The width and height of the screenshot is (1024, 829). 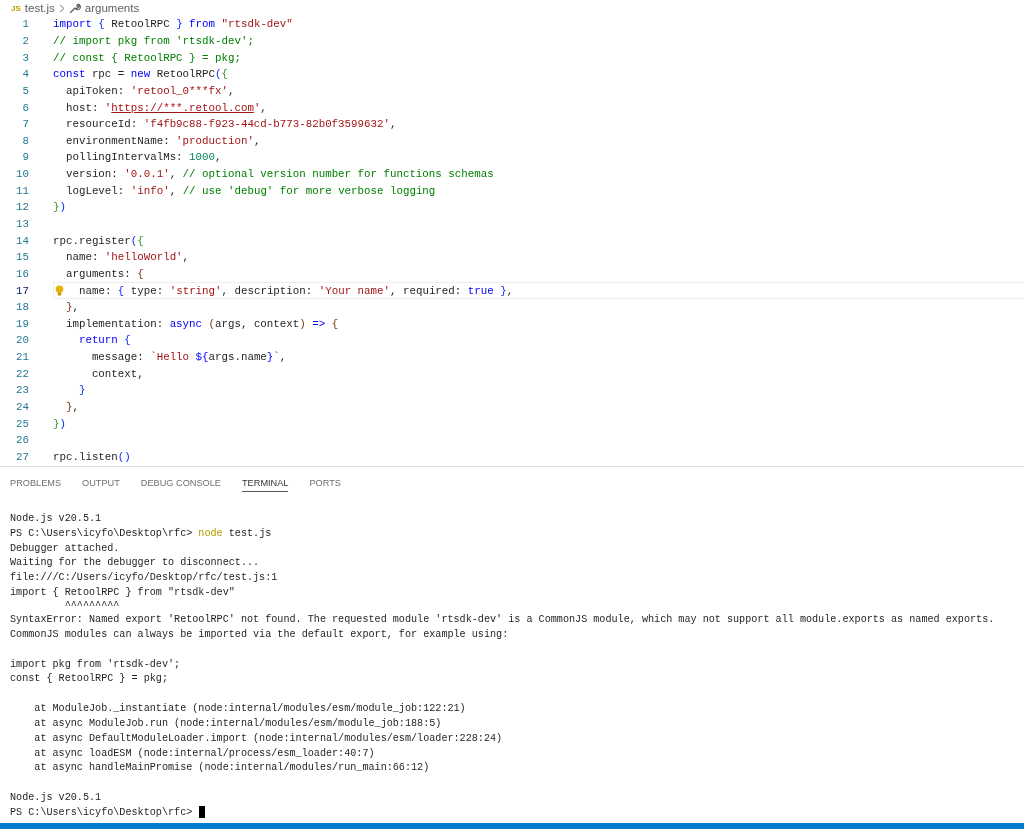 I want to click on line-number: 21, so click(x=22, y=357).